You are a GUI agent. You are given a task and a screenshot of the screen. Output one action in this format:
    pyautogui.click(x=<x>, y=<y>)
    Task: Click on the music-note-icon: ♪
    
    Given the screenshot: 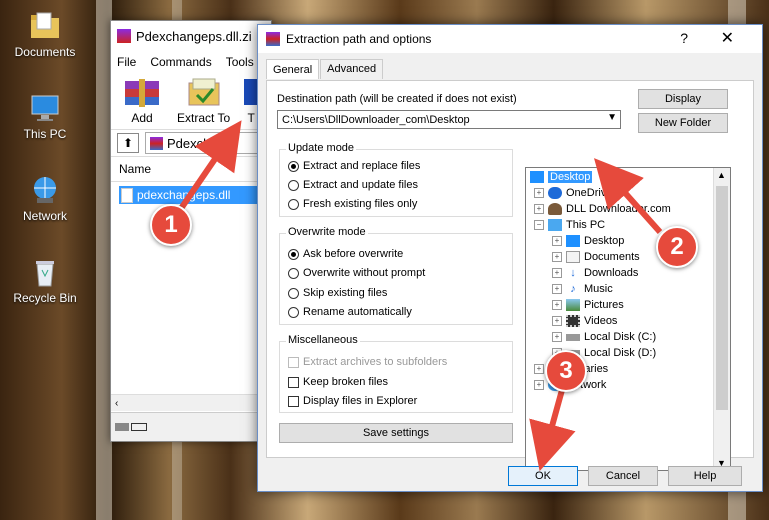 What is the action you would take?
    pyautogui.click(x=573, y=289)
    